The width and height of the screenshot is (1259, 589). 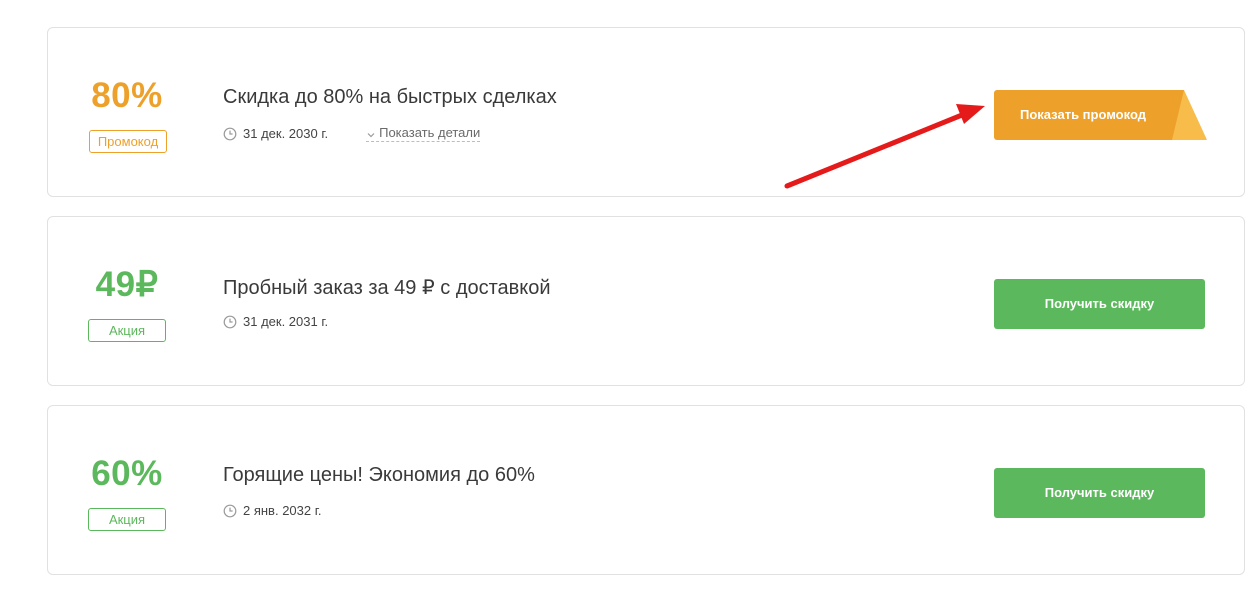 What do you see at coordinates (286, 133) in the screenshot?
I see `offer-expiry-date: 31 дек. 2030 г.` at bounding box center [286, 133].